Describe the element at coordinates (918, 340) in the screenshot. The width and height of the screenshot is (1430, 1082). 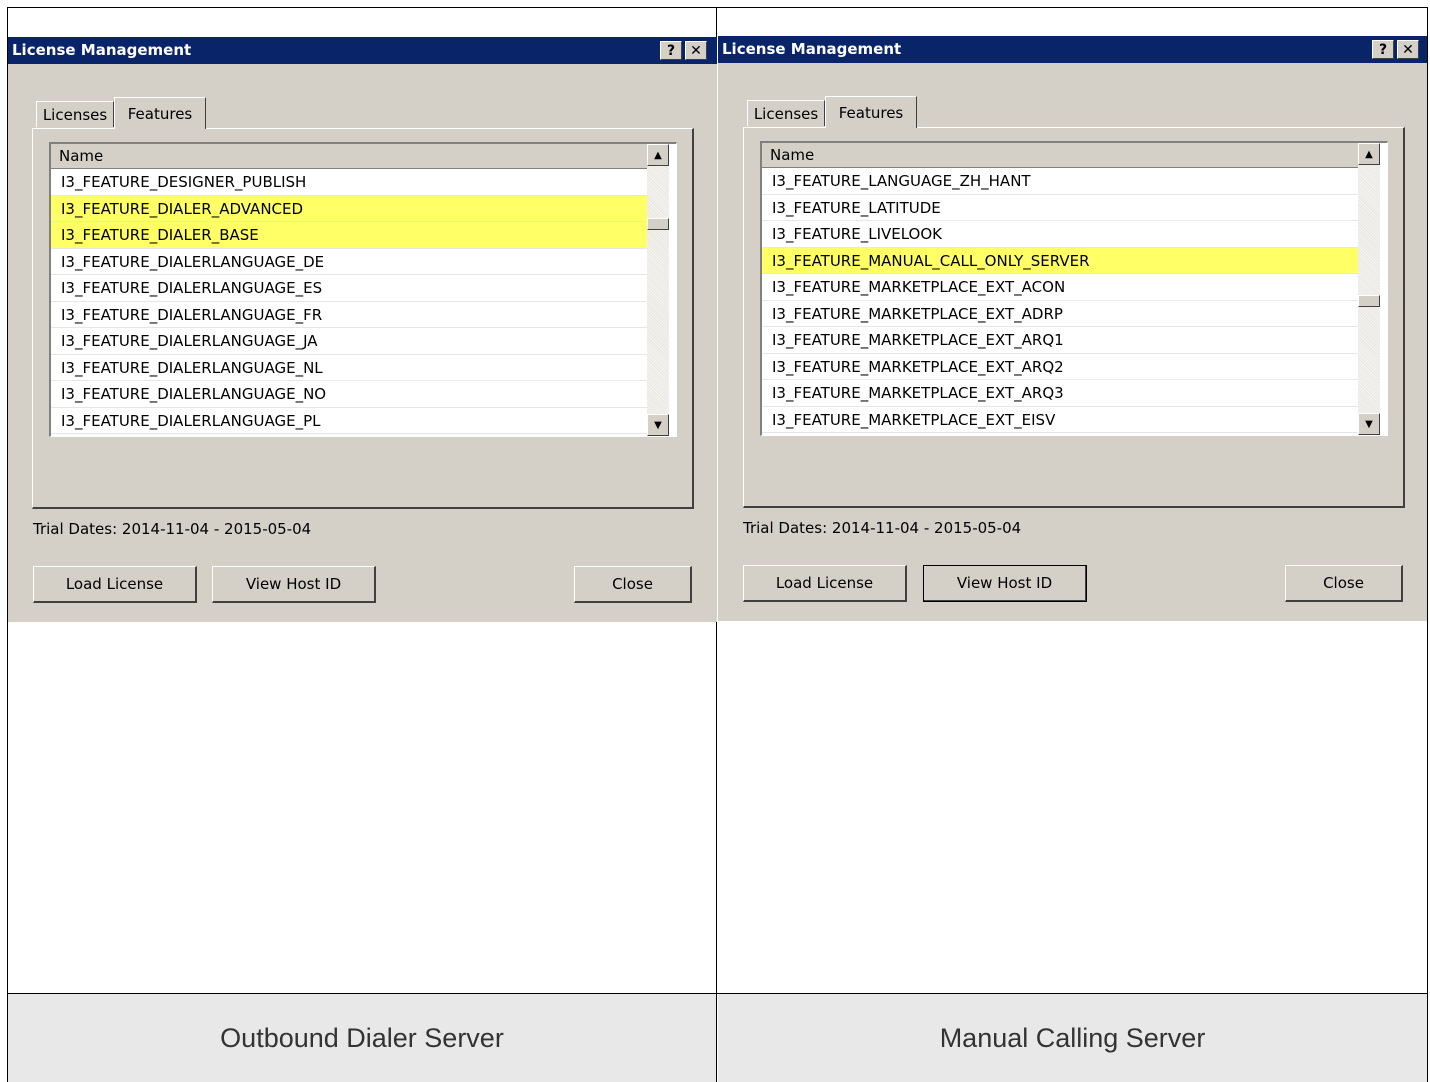
I see `list-item-name: I3_FEATURE_MARKETPLACE_EXT_ARQ1` at that location.